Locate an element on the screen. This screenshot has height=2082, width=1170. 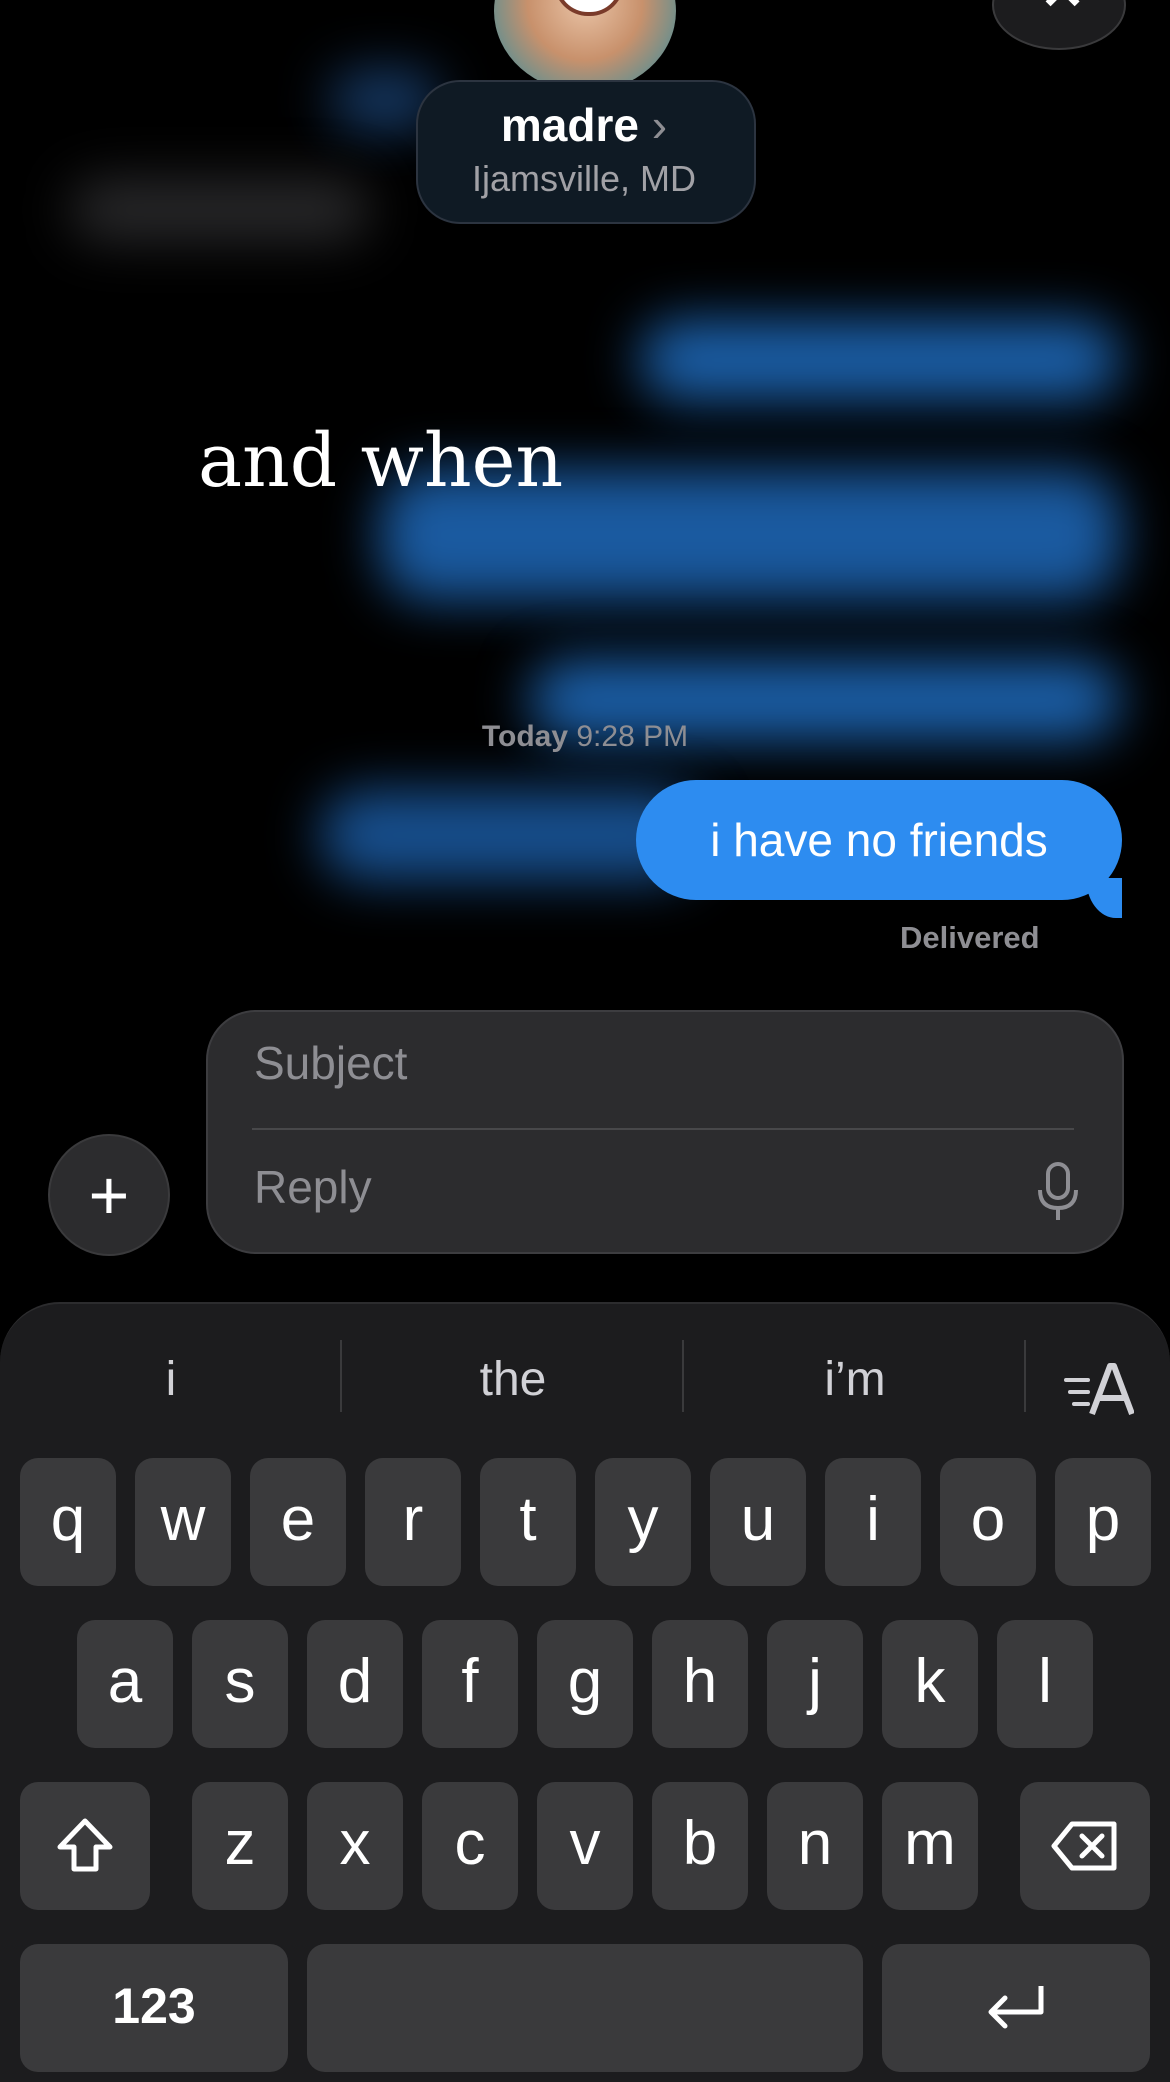
text-effects-icon is located at coordinates (1098, 1388).